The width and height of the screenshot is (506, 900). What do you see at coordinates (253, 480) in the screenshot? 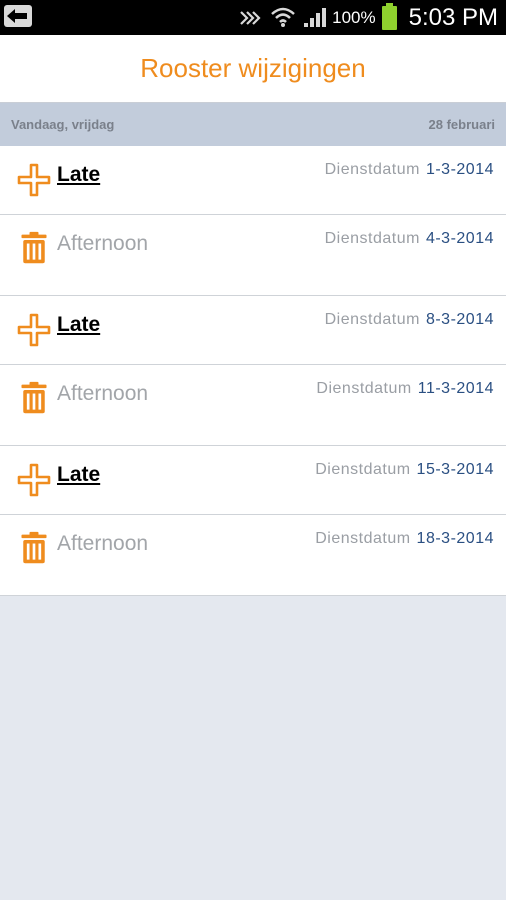
I see `list-item: Late Dienstdatum 15-3-2014` at bounding box center [253, 480].